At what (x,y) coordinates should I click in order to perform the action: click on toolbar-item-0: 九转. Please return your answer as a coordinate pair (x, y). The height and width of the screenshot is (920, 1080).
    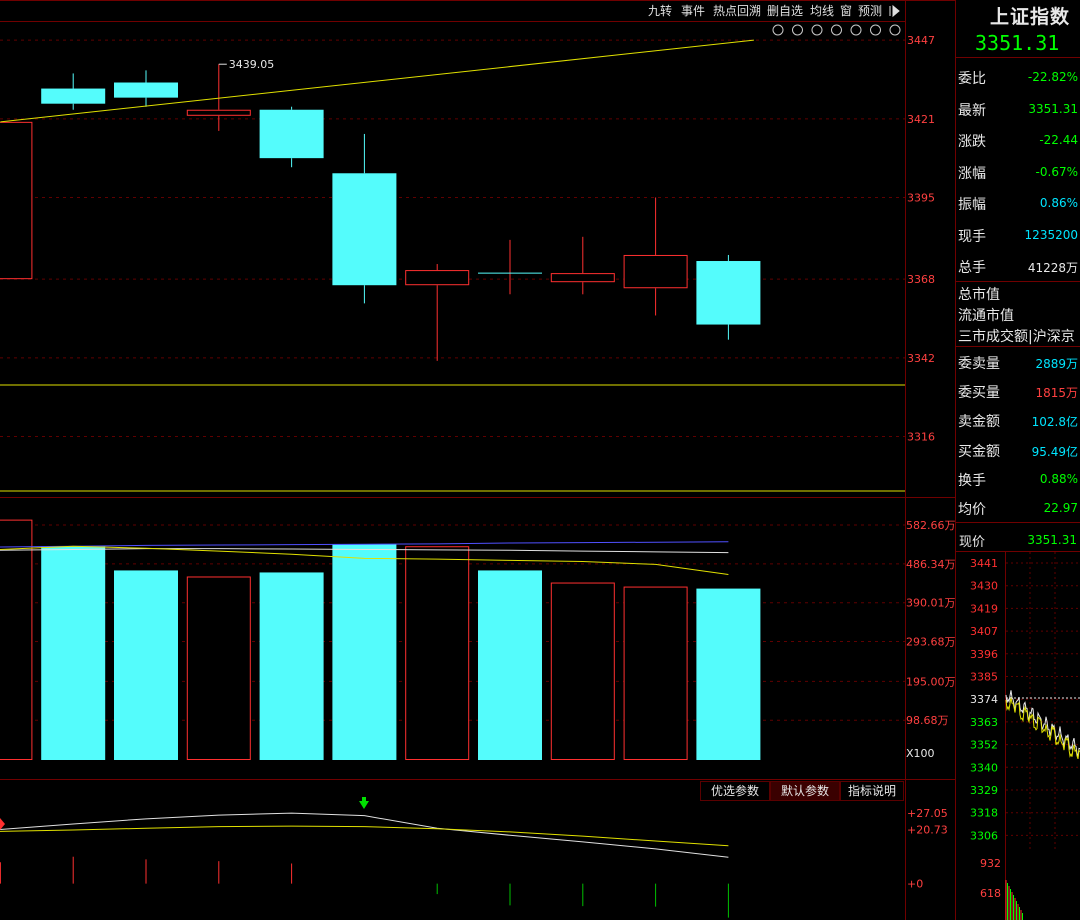
    Looking at the image, I should click on (660, 10).